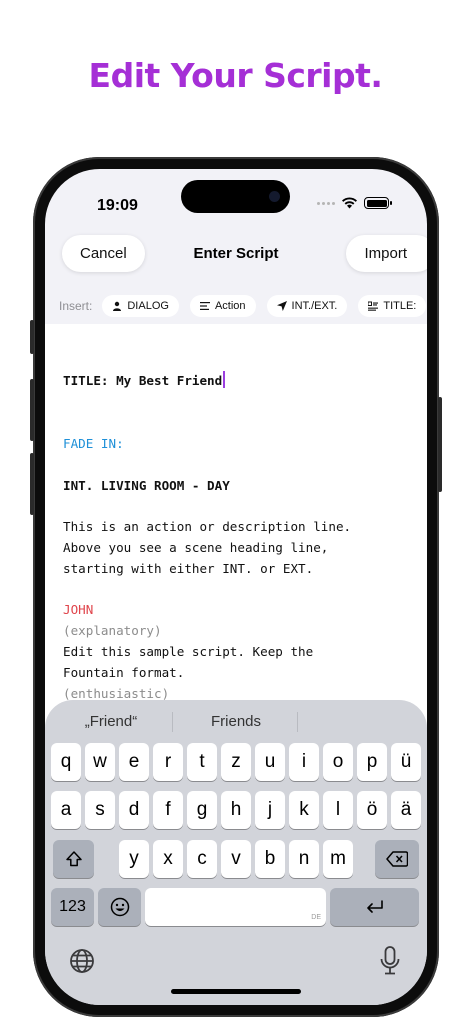 The image size is (471, 1024). Describe the element at coordinates (304, 859) in the screenshot. I see `key-n: n` at that location.